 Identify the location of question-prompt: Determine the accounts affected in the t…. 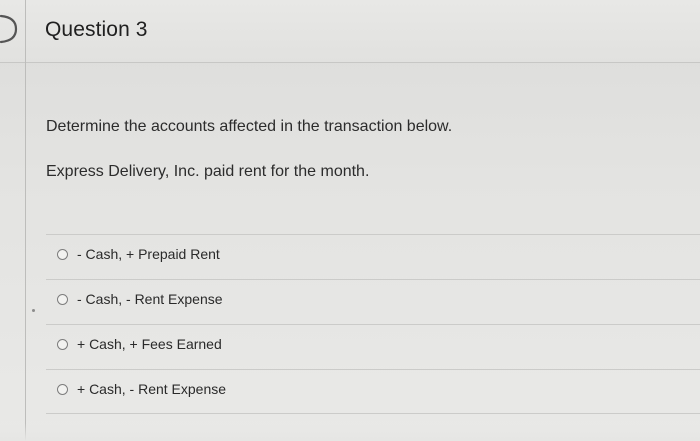
(249, 126).